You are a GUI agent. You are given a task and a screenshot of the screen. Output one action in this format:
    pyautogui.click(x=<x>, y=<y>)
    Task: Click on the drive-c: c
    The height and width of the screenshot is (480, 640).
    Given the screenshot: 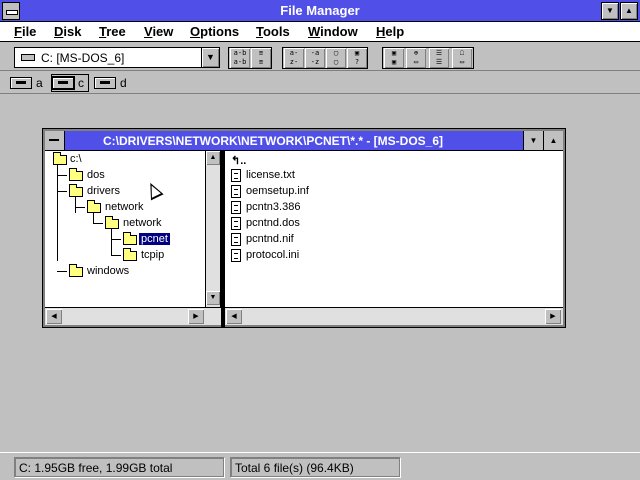 What is the action you would take?
    pyautogui.click(x=70, y=83)
    